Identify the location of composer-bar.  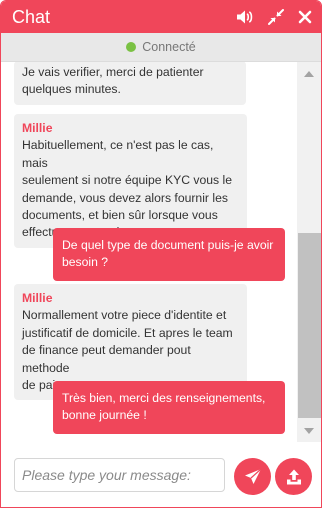
(161, 474).